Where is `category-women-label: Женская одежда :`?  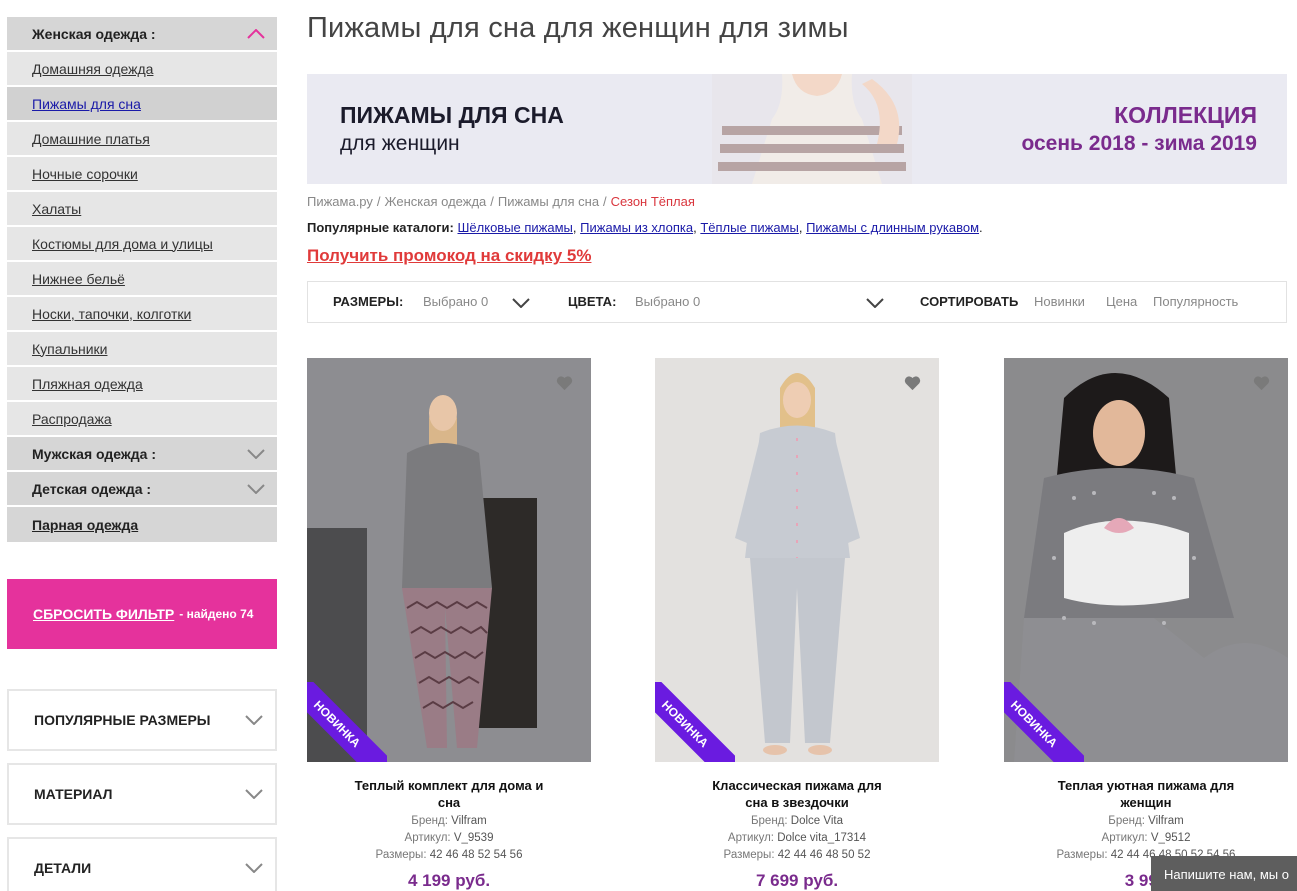 category-women-label: Женская одежда : is located at coordinates (94, 33).